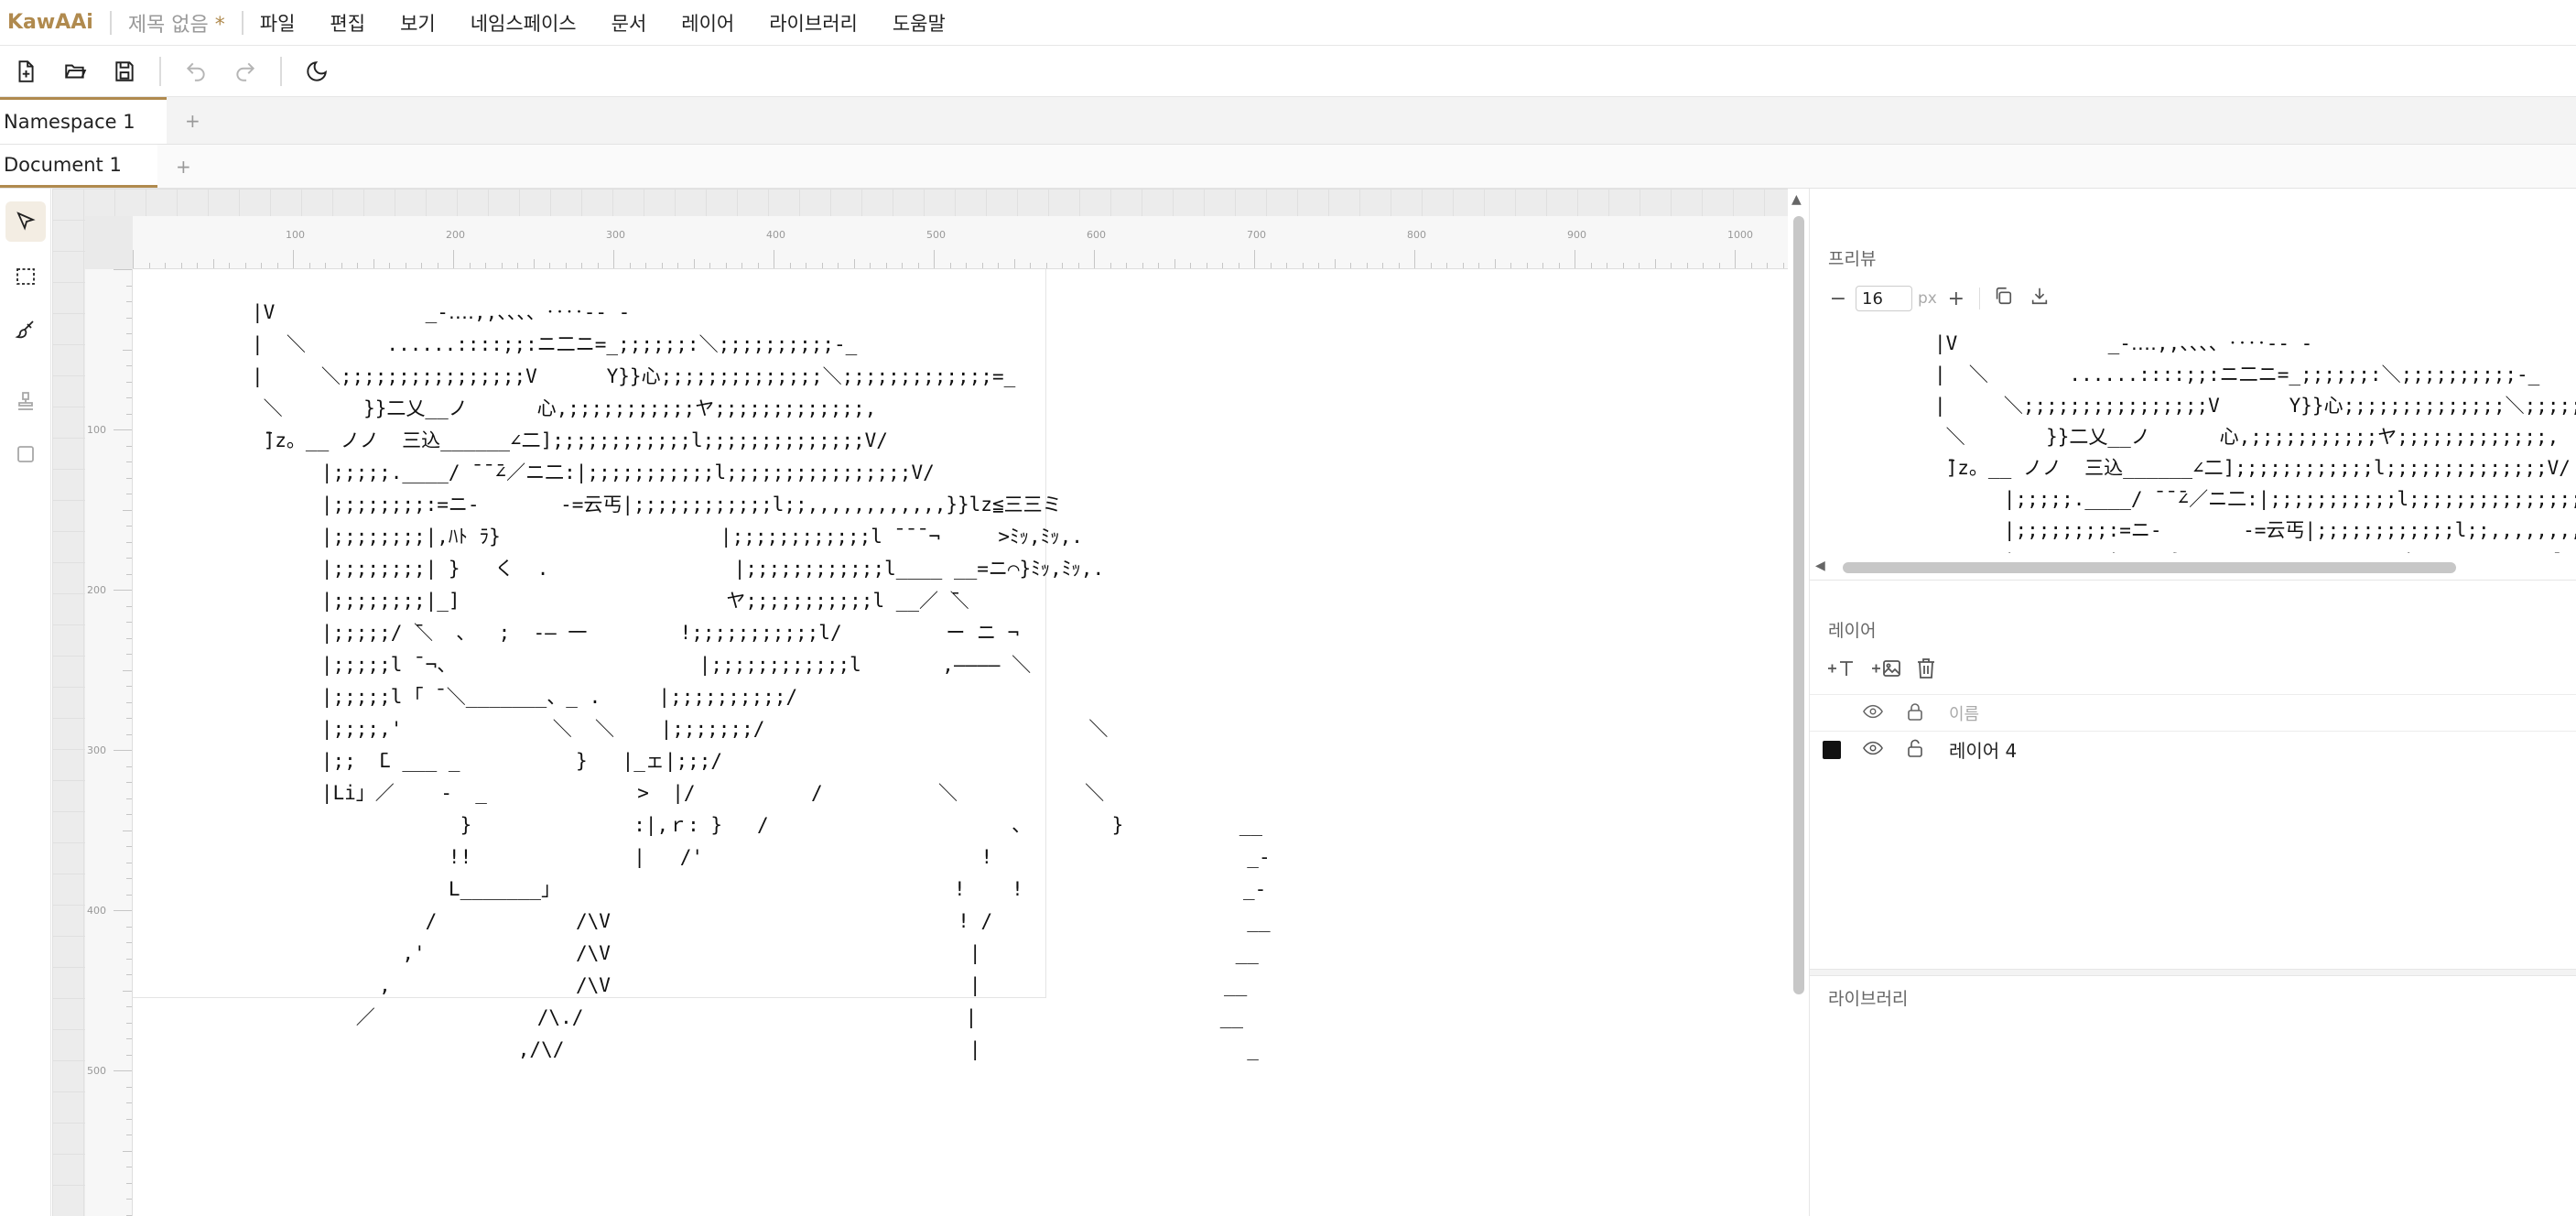 This screenshot has height=1216, width=2576. What do you see at coordinates (1820, 566) in the screenshot?
I see `scroll-left-arrow-icon: ◀` at bounding box center [1820, 566].